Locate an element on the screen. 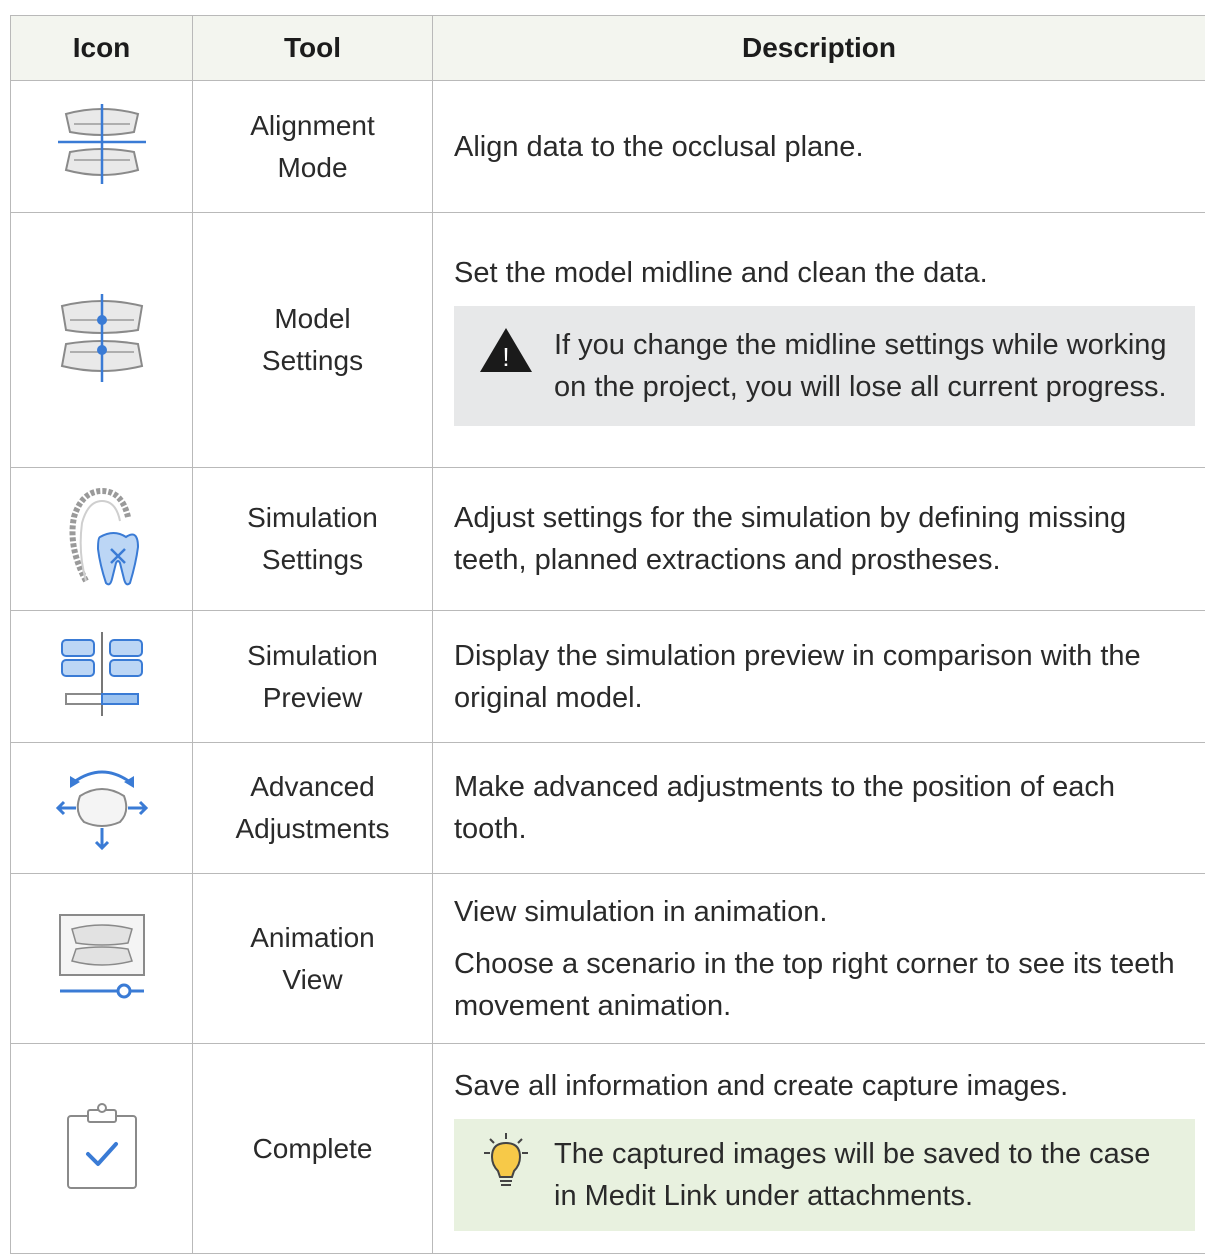 The width and height of the screenshot is (1205, 1254). description-text: Align data to the occlusal plane. is located at coordinates (824, 147).